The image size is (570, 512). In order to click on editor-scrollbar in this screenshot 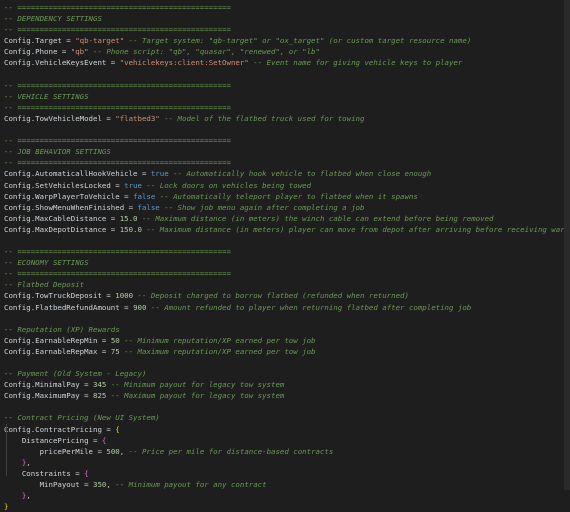, I will do `click(567, 245)`.